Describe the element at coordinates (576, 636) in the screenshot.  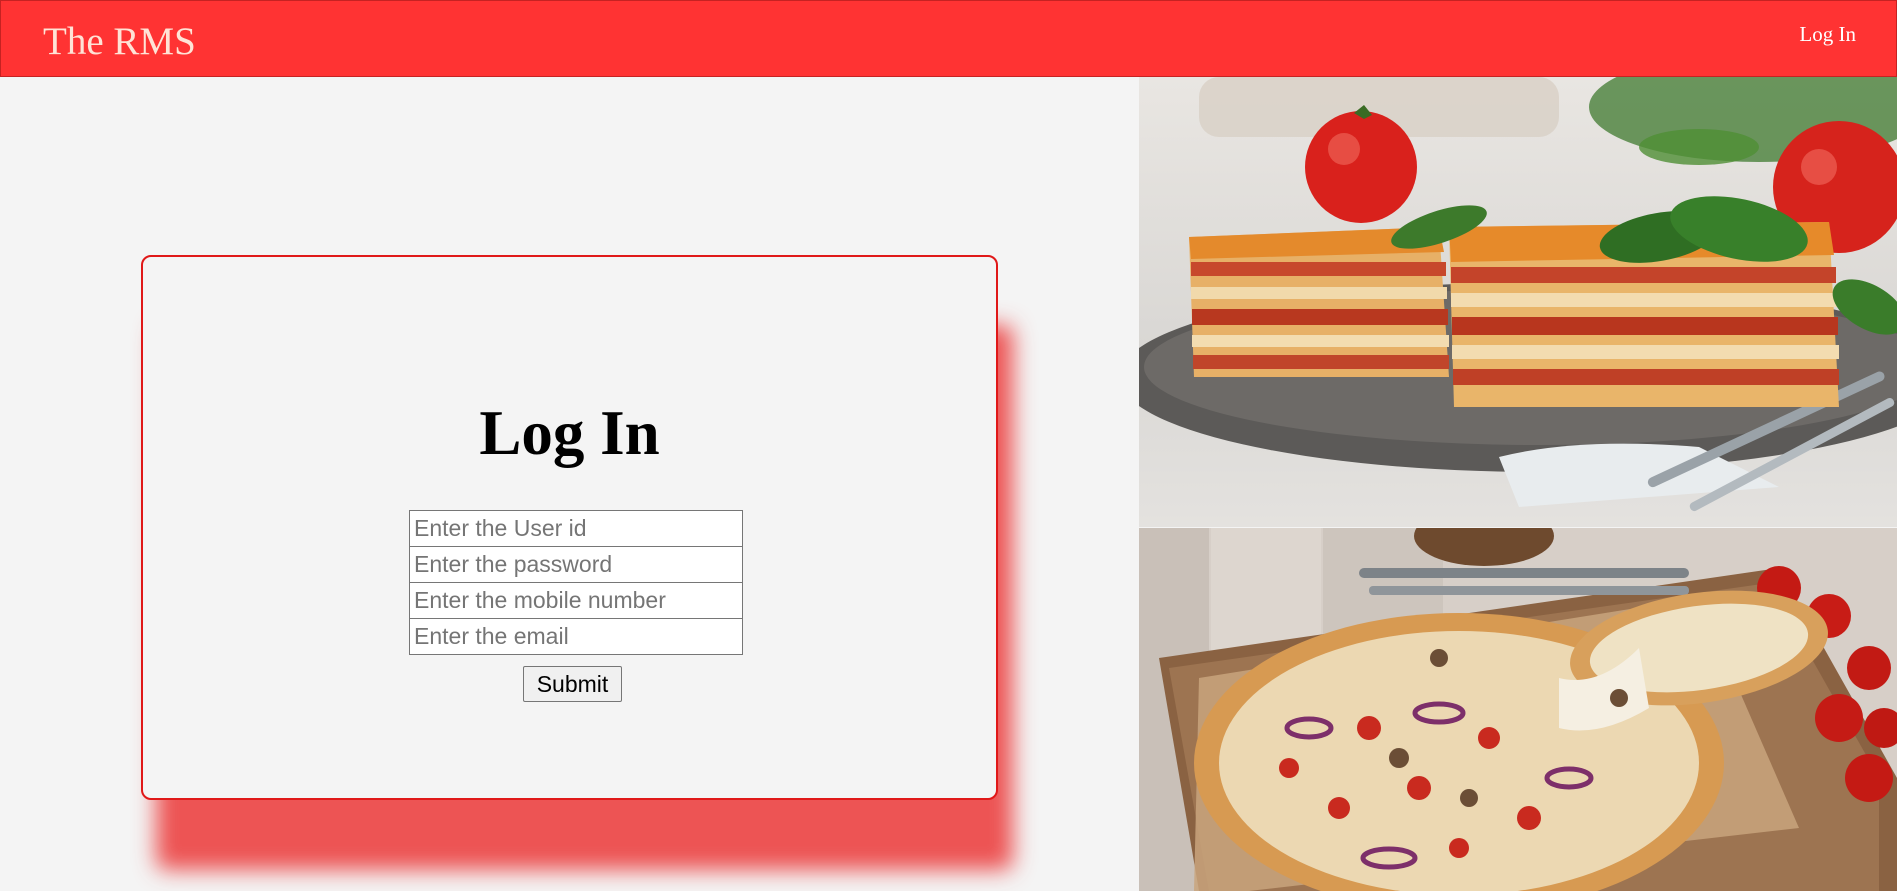
I see `email-input` at that location.